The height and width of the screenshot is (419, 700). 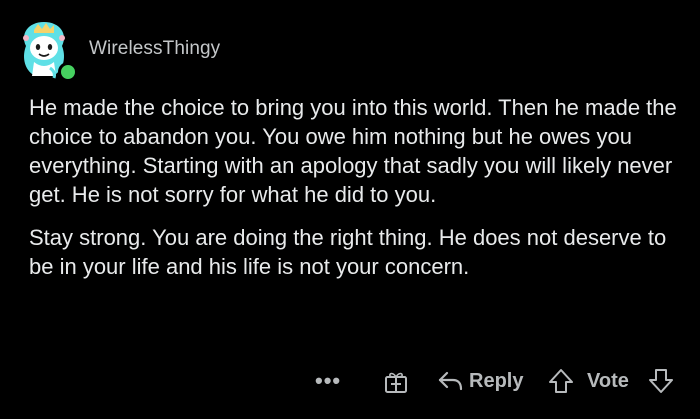 I want to click on more-dots-icon: •••, so click(x=328, y=380).